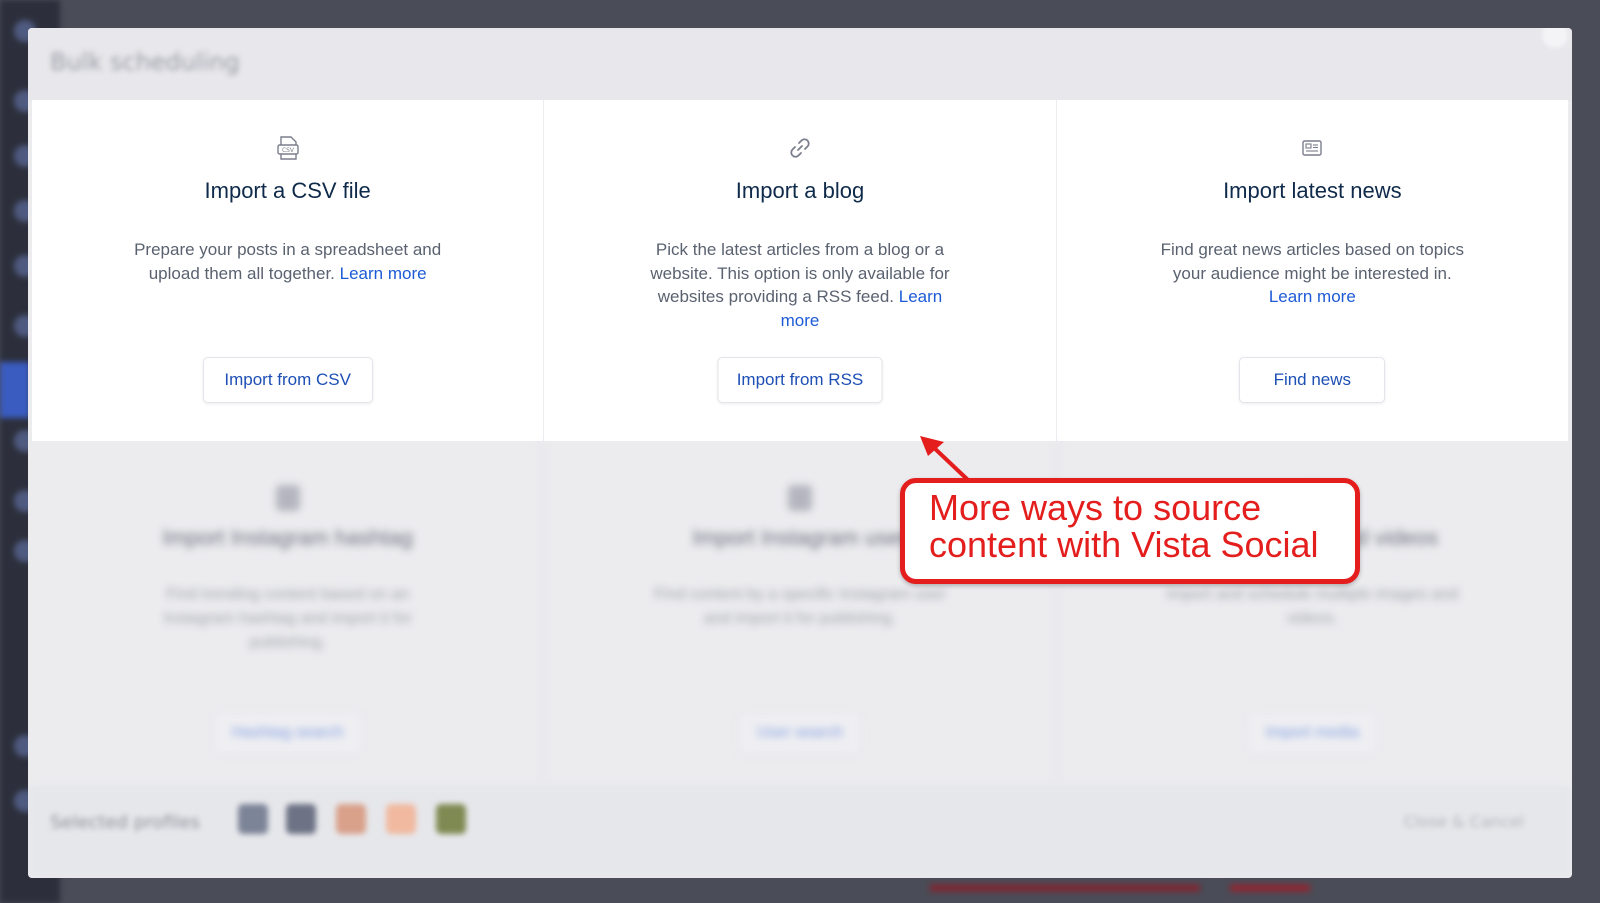  What do you see at coordinates (287, 733) in the screenshot?
I see `hashtag-search-button: Hashtag search` at bounding box center [287, 733].